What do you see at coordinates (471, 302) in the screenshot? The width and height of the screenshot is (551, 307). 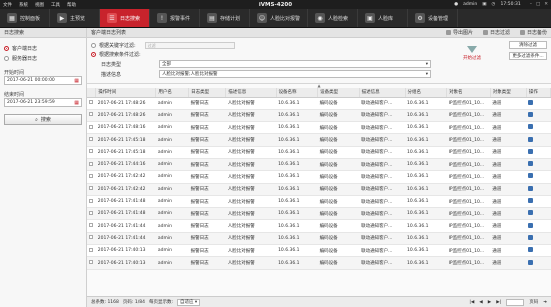 I see `first-page-icon: |◀` at bounding box center [471, 302].